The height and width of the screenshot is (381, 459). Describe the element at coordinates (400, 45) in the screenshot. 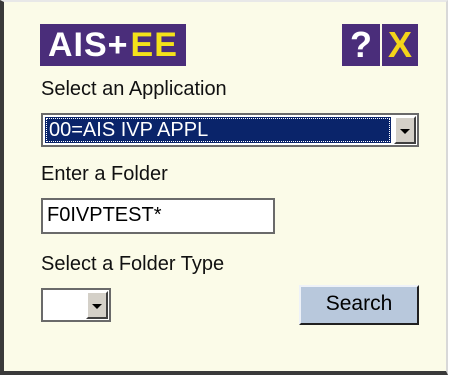

I see `close-icon: X` at that location.